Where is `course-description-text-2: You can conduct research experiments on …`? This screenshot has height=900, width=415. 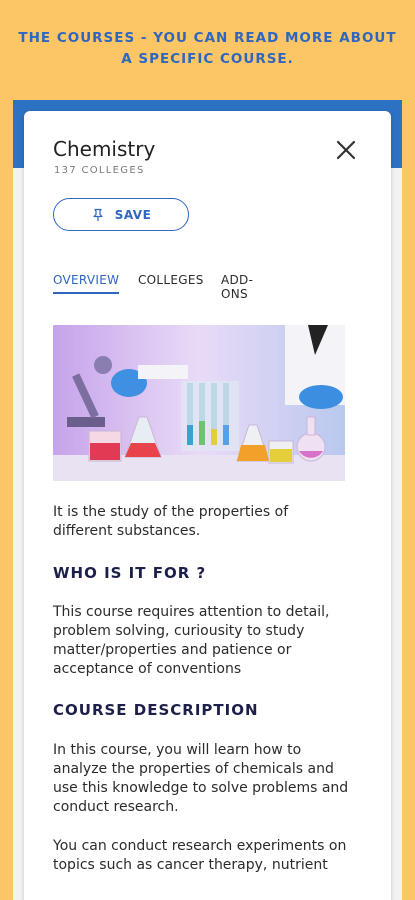
course-description-text-2: You can conduct research experiments on … is located at coordinates (213, 856).